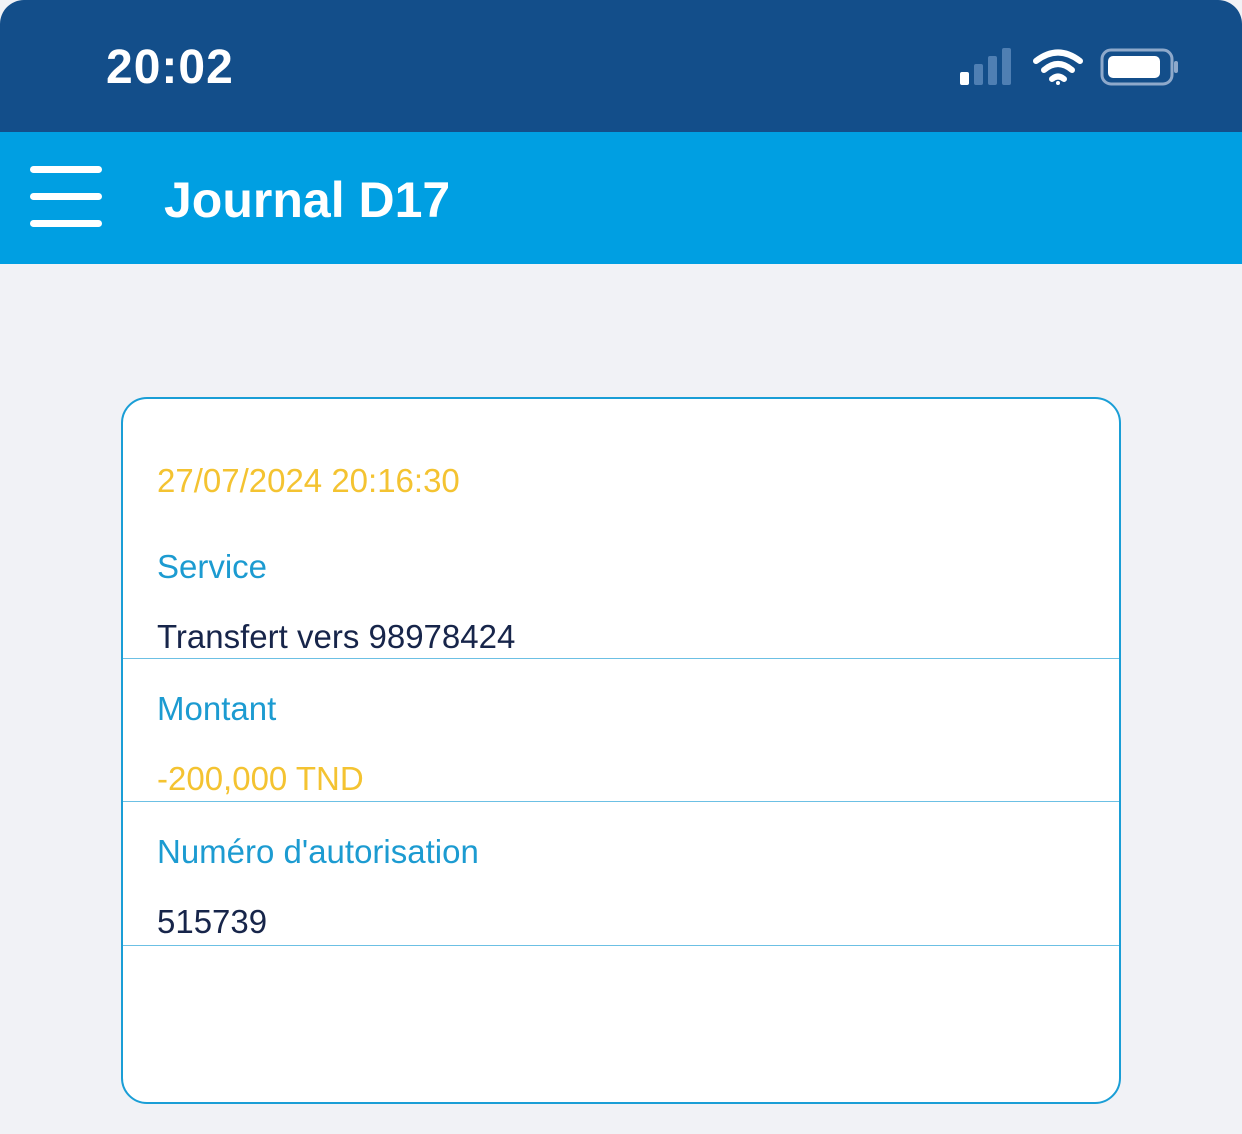 Image resolution: width=1242 pixels, height=1134 pixels. What do you see at coordinates (66, 197) in the screenshot?
I see `hamburger-menu-icon` at bounding box center [66, 197].